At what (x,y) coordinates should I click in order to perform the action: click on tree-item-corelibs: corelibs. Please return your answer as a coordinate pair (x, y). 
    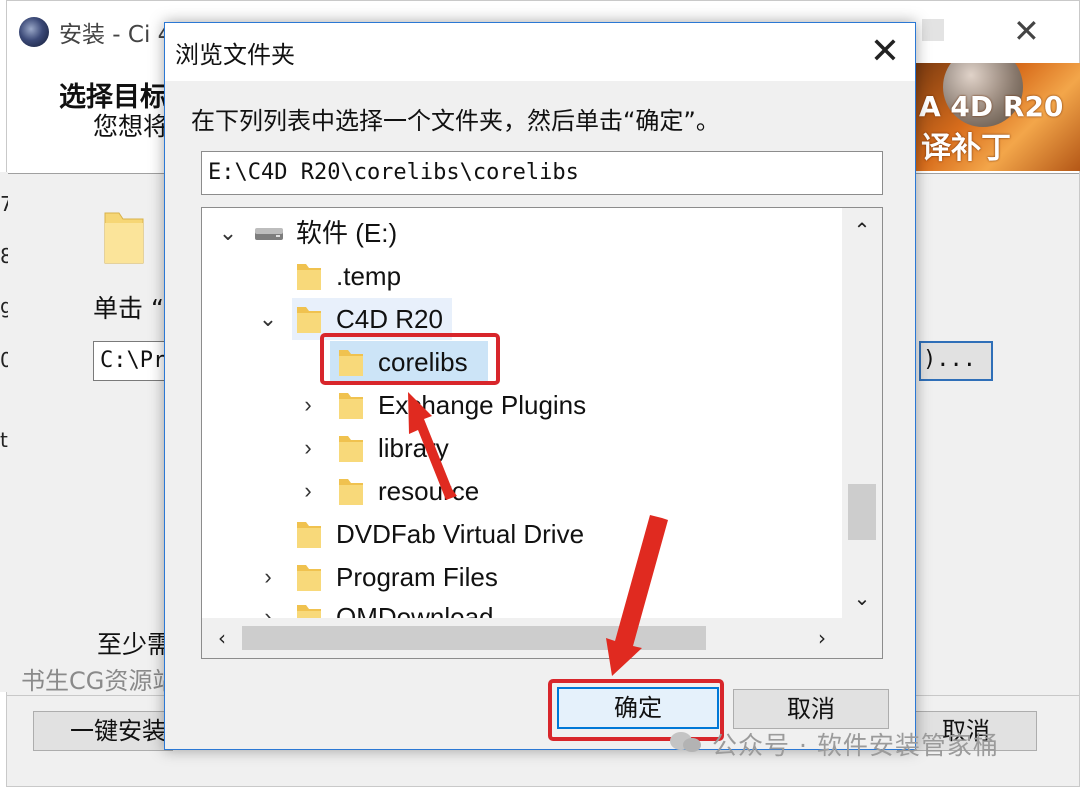
    Looking at the image, I should click on (522, 362).